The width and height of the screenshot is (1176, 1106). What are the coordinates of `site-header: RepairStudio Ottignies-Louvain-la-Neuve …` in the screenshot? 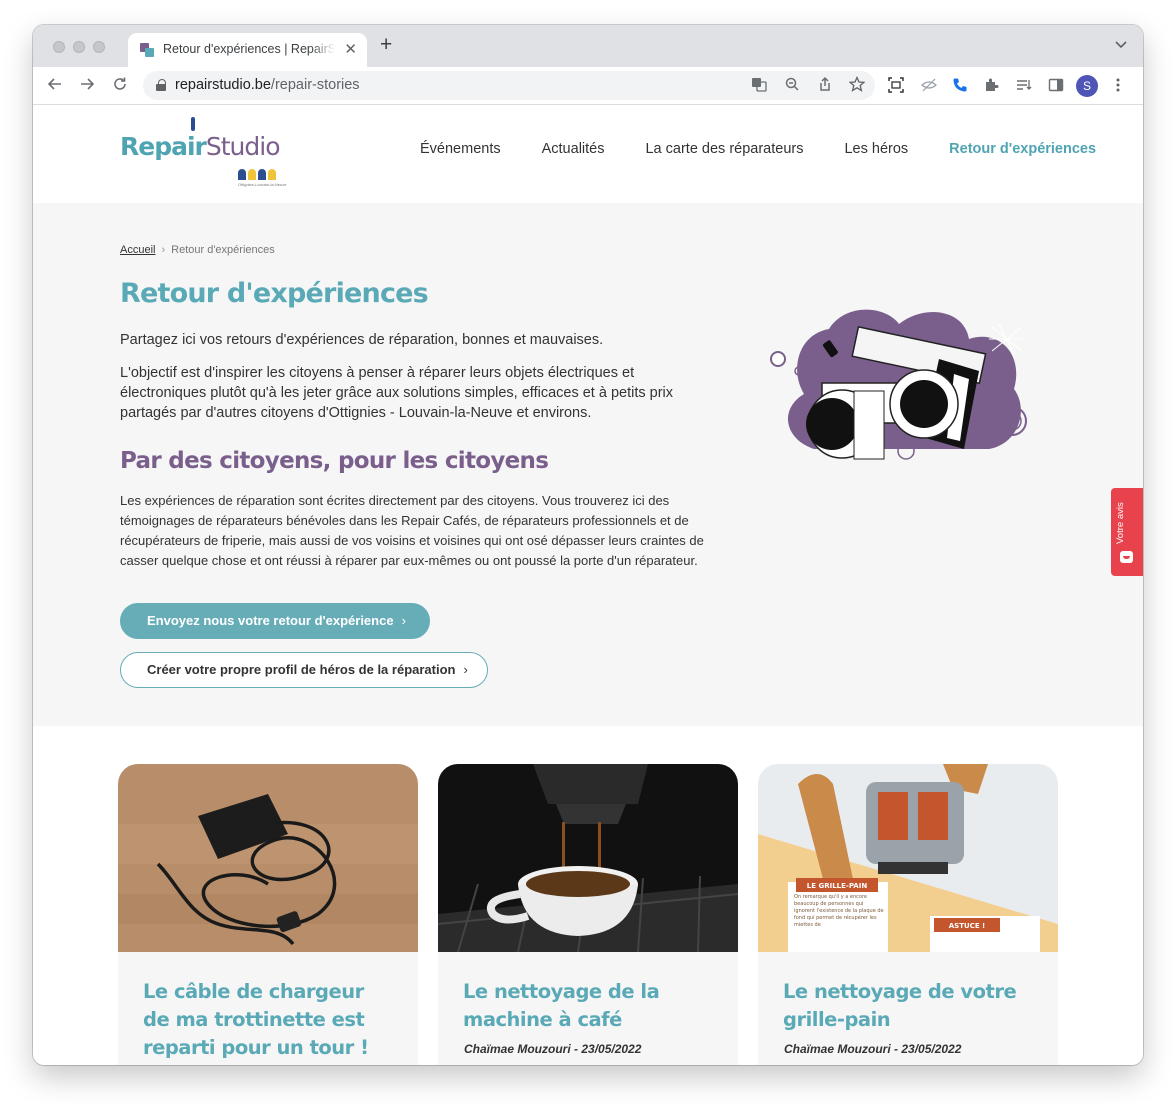 It's located at (588, 154).